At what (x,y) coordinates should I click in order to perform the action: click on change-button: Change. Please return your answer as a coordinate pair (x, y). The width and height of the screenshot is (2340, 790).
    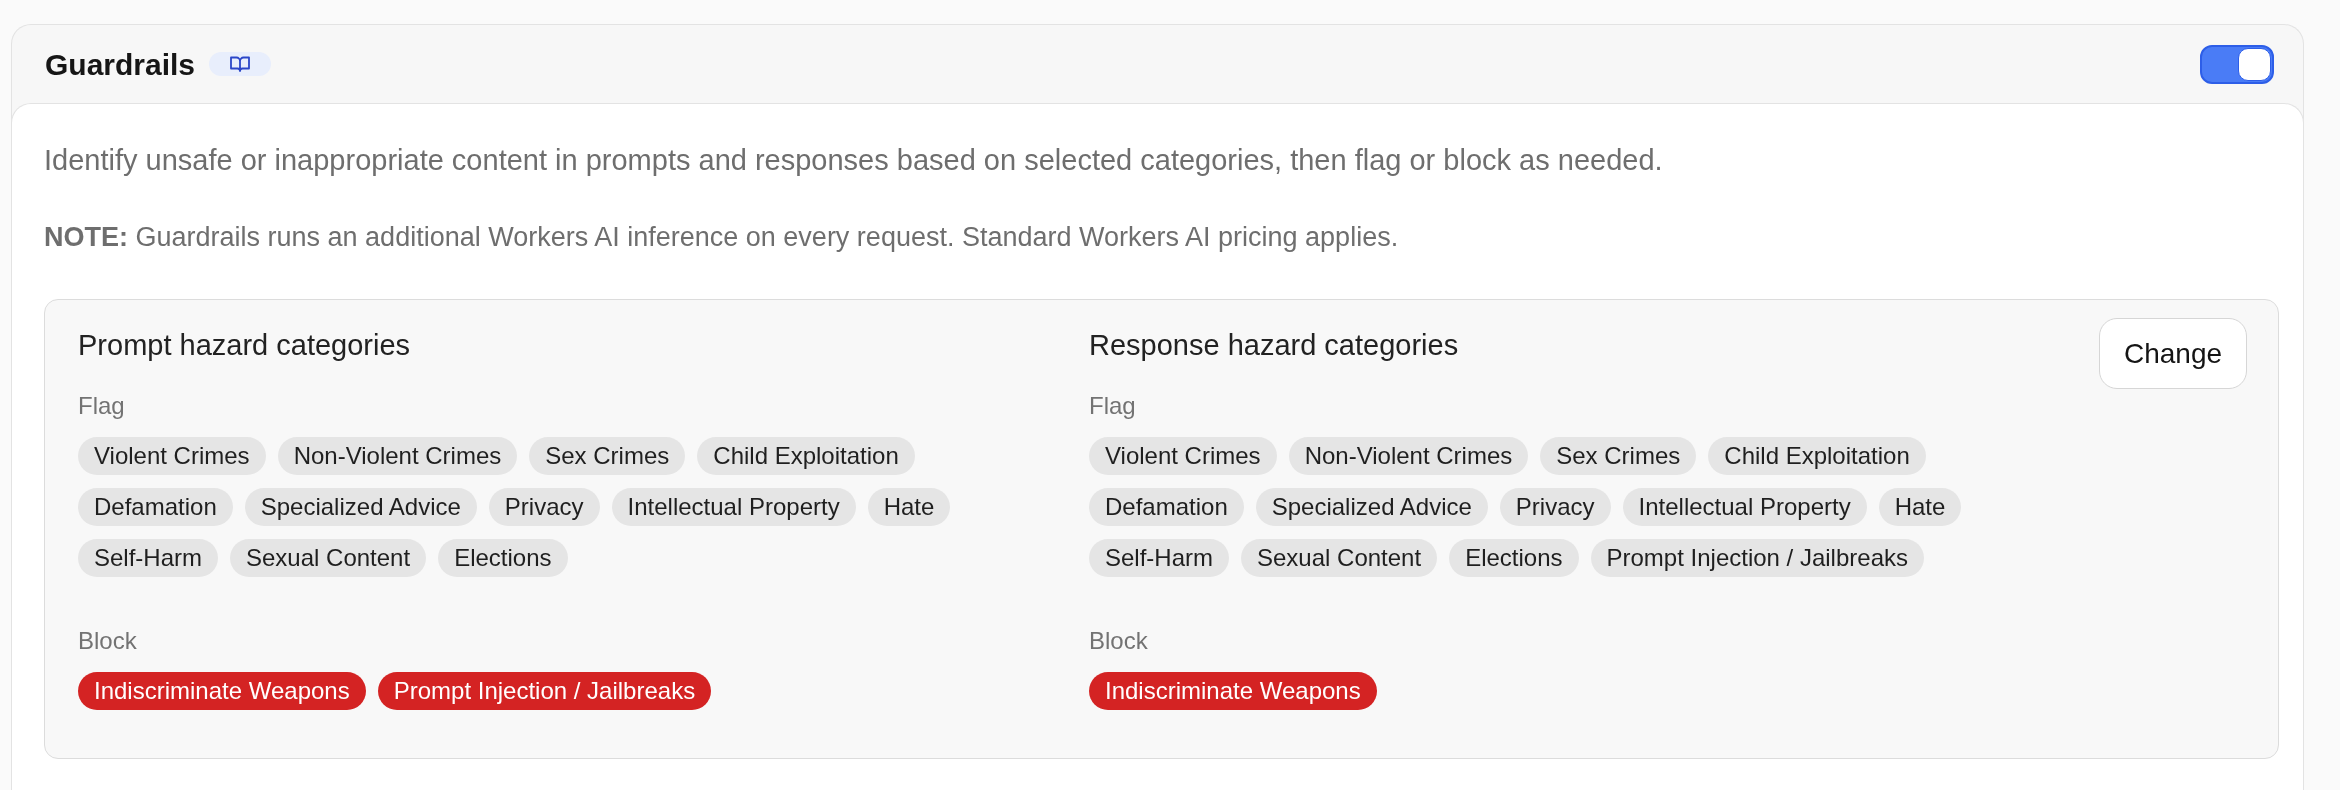
    Looking at the image, I should click on (2173, 353).